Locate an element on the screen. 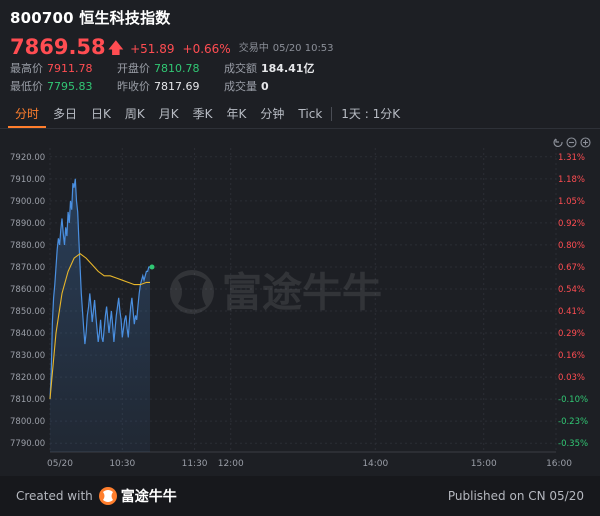  y-tick-label: 7810.00 is located at coordinates (27, 400).